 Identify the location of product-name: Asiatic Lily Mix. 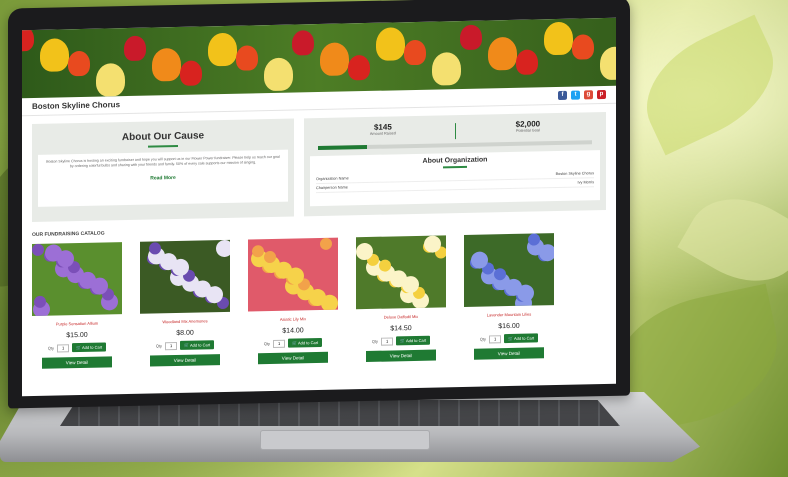
(293, 319).